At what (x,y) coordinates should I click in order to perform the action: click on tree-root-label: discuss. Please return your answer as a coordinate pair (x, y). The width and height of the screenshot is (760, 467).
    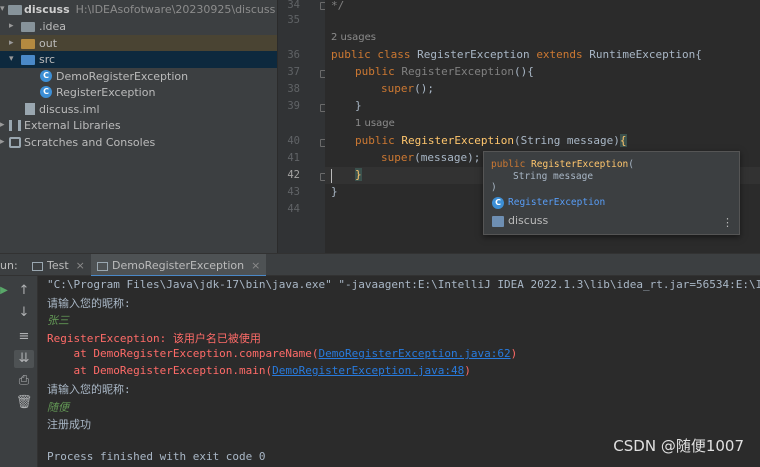
    Looking at the image, I should click on (47, 9).